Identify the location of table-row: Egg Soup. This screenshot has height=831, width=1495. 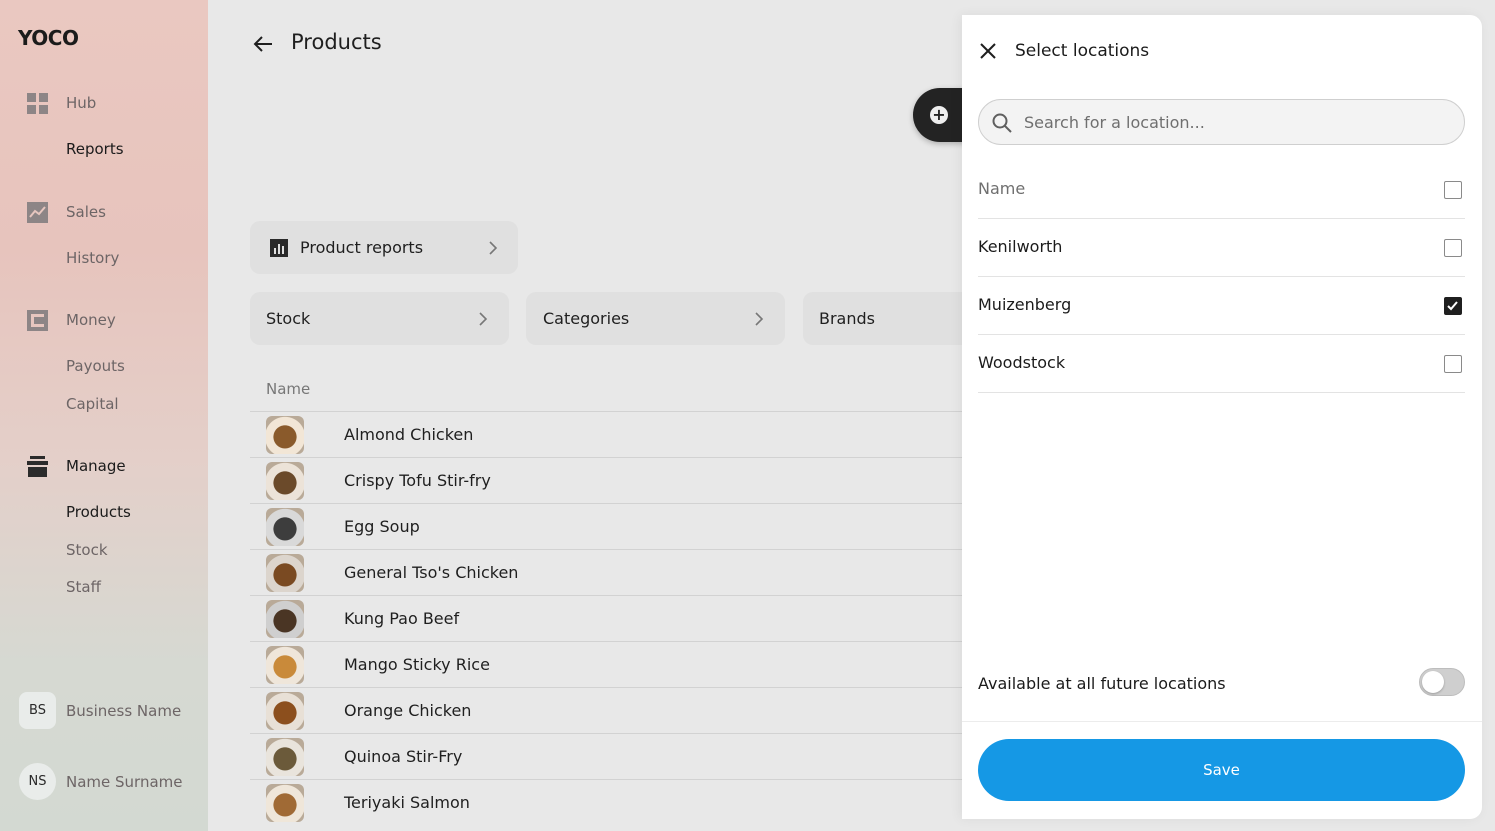
(606, 526).